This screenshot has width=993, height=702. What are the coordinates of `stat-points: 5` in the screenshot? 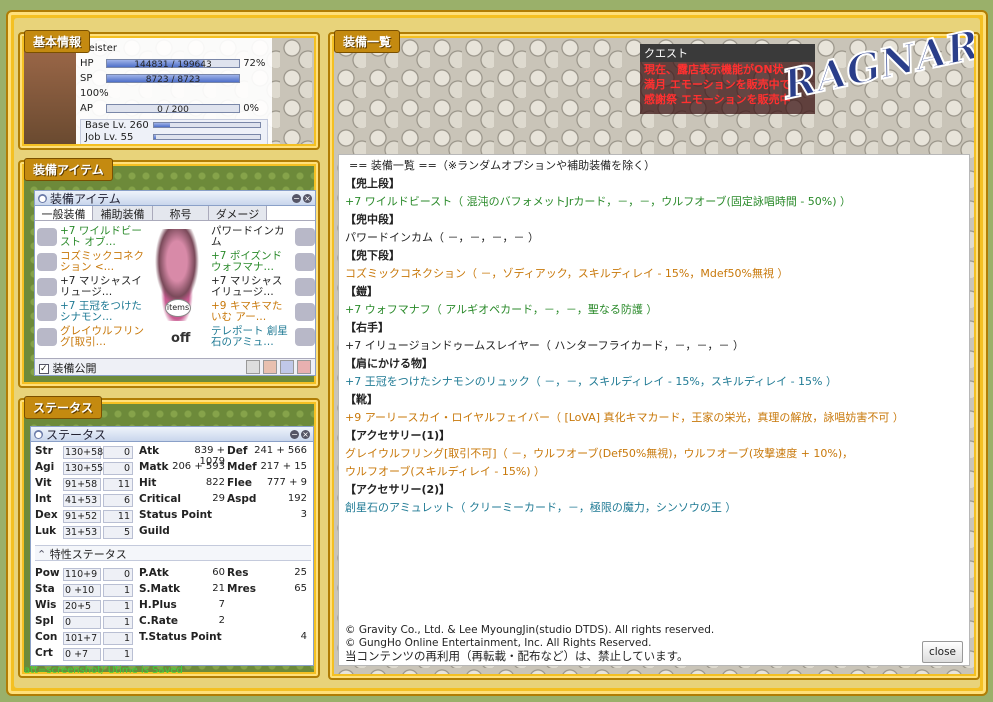 It's located at (118, 532).